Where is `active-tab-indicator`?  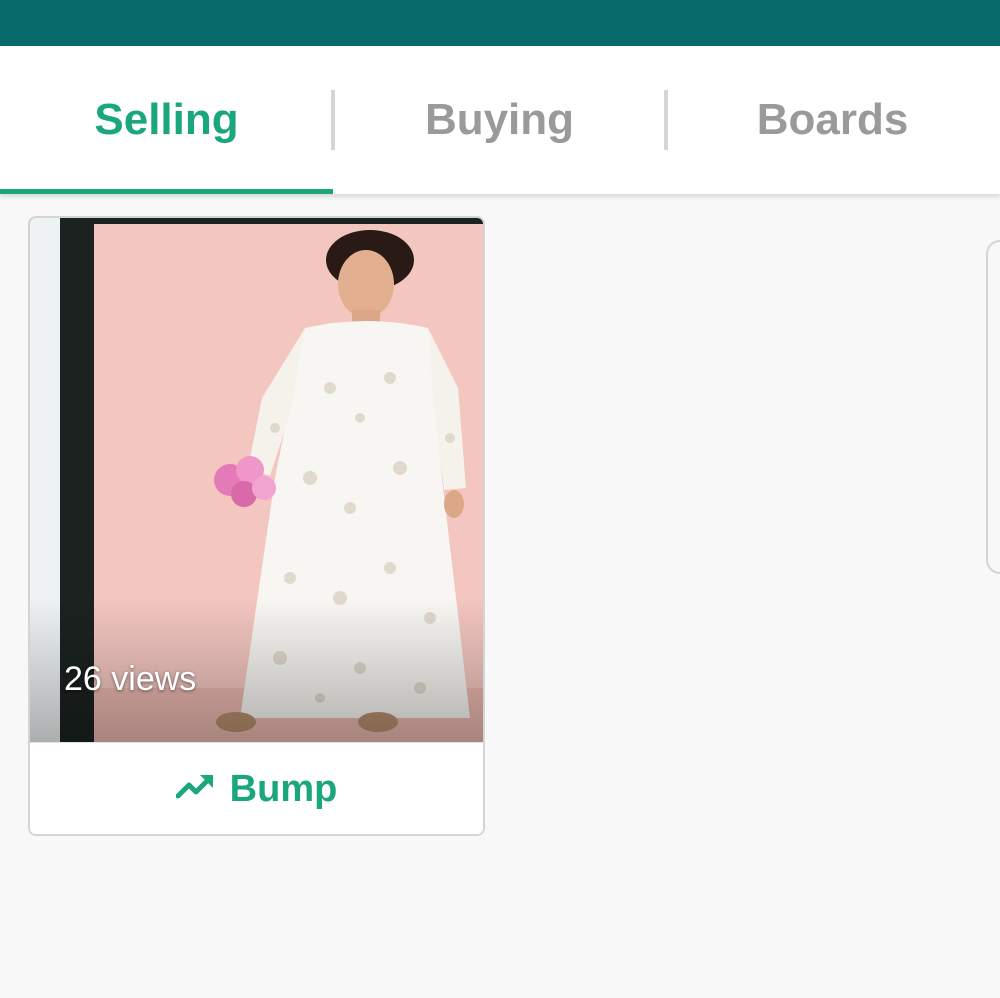 active-tab-indicator is located at coordinates (166, 191).